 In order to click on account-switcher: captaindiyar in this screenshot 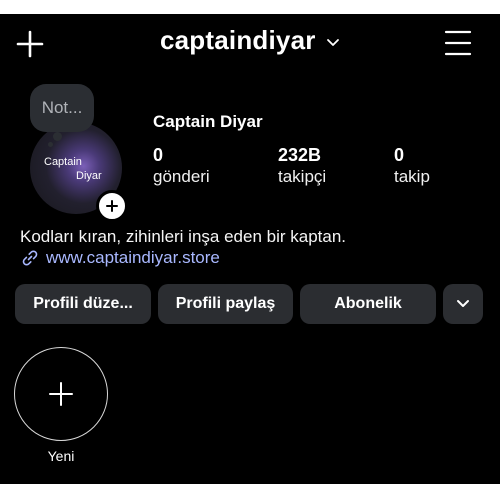, I will do `click(250, 40)`.